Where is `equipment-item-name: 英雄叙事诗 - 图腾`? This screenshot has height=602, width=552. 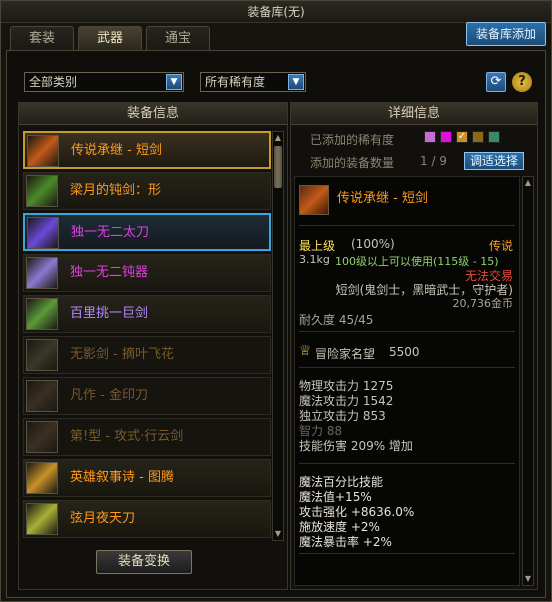
equipment-item-name: 英雄叙事诗 - 图腾 is located at coordinates (122, 477).